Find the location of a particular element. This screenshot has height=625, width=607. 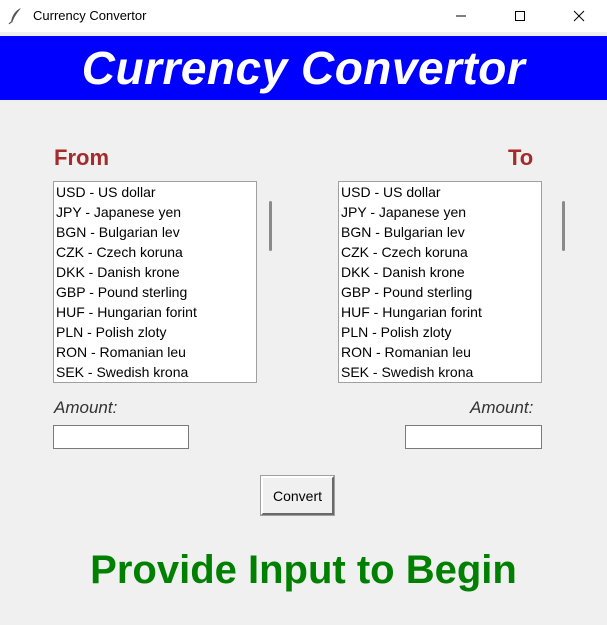

from-list-scrollbar is located at coordinates (270, 282).